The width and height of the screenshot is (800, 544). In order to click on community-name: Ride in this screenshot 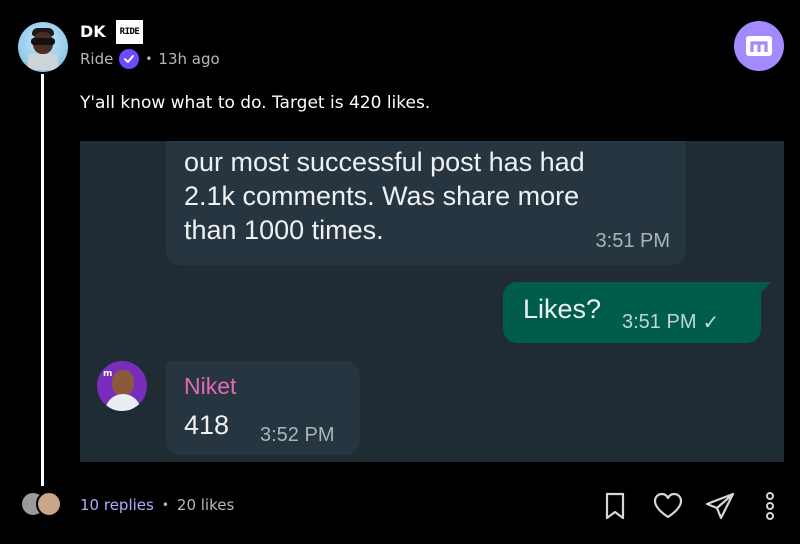, I will do `click(96, 59)`.